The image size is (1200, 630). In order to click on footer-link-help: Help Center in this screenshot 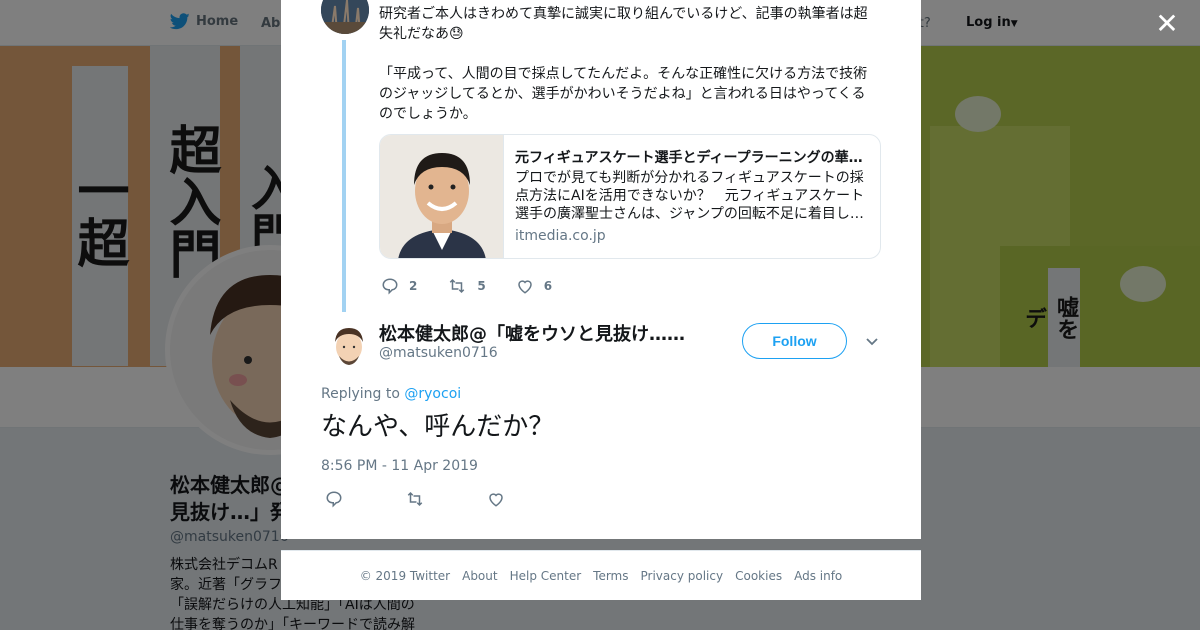, I will do `click(546, 576)`.